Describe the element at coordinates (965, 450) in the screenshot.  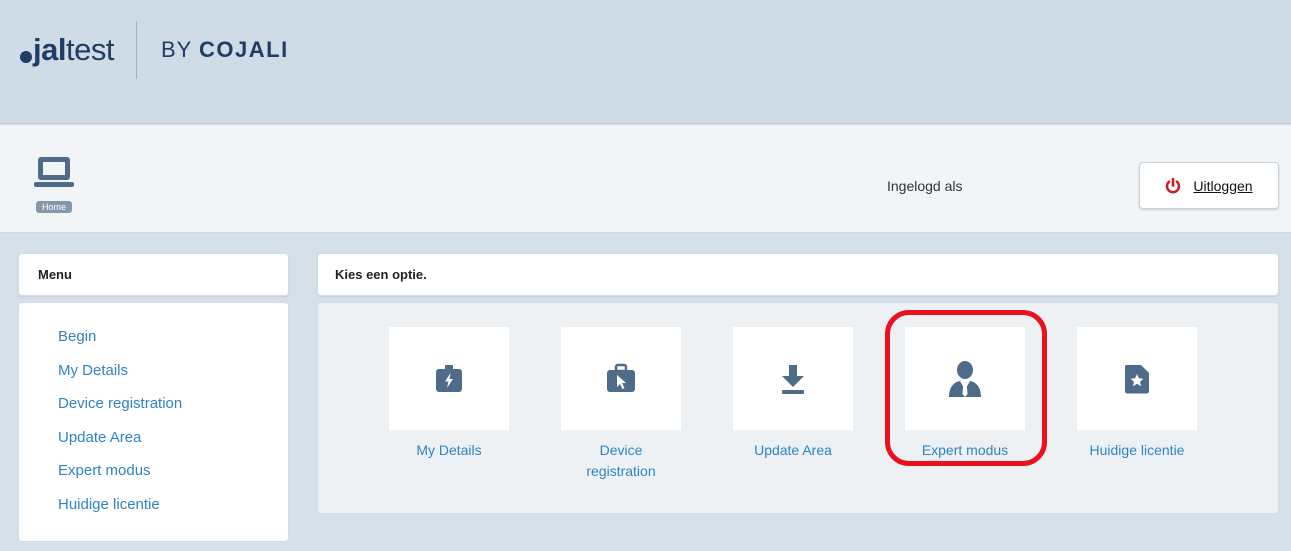
I see `tile-label: Expert modus` at that location.